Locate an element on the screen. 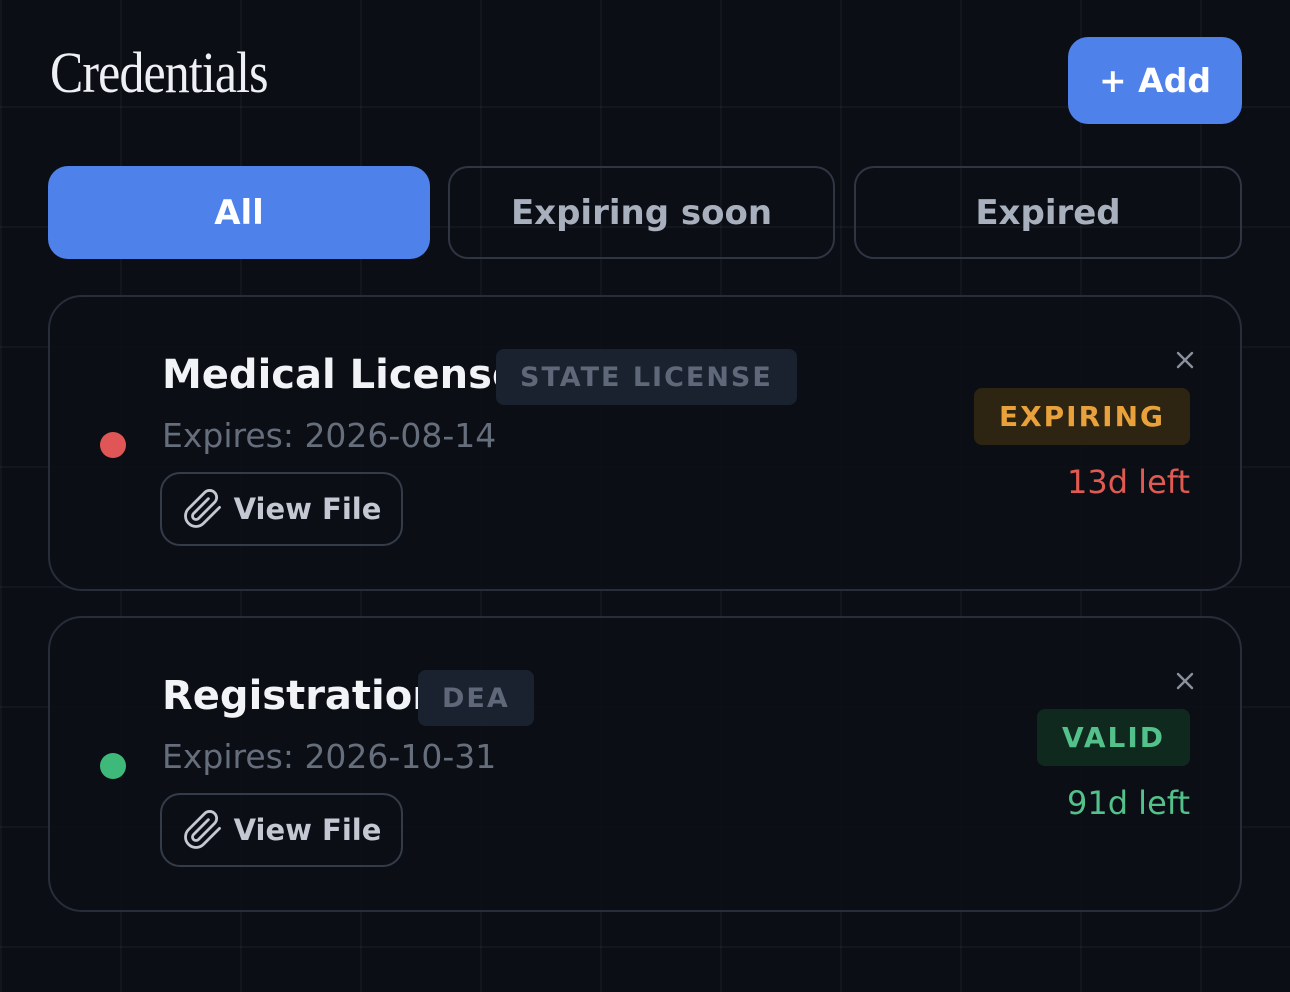 The height and width of the screenshot is (992, 1290). credential-type-badge: STATE LICENSE is located at coordinates (646, 377).